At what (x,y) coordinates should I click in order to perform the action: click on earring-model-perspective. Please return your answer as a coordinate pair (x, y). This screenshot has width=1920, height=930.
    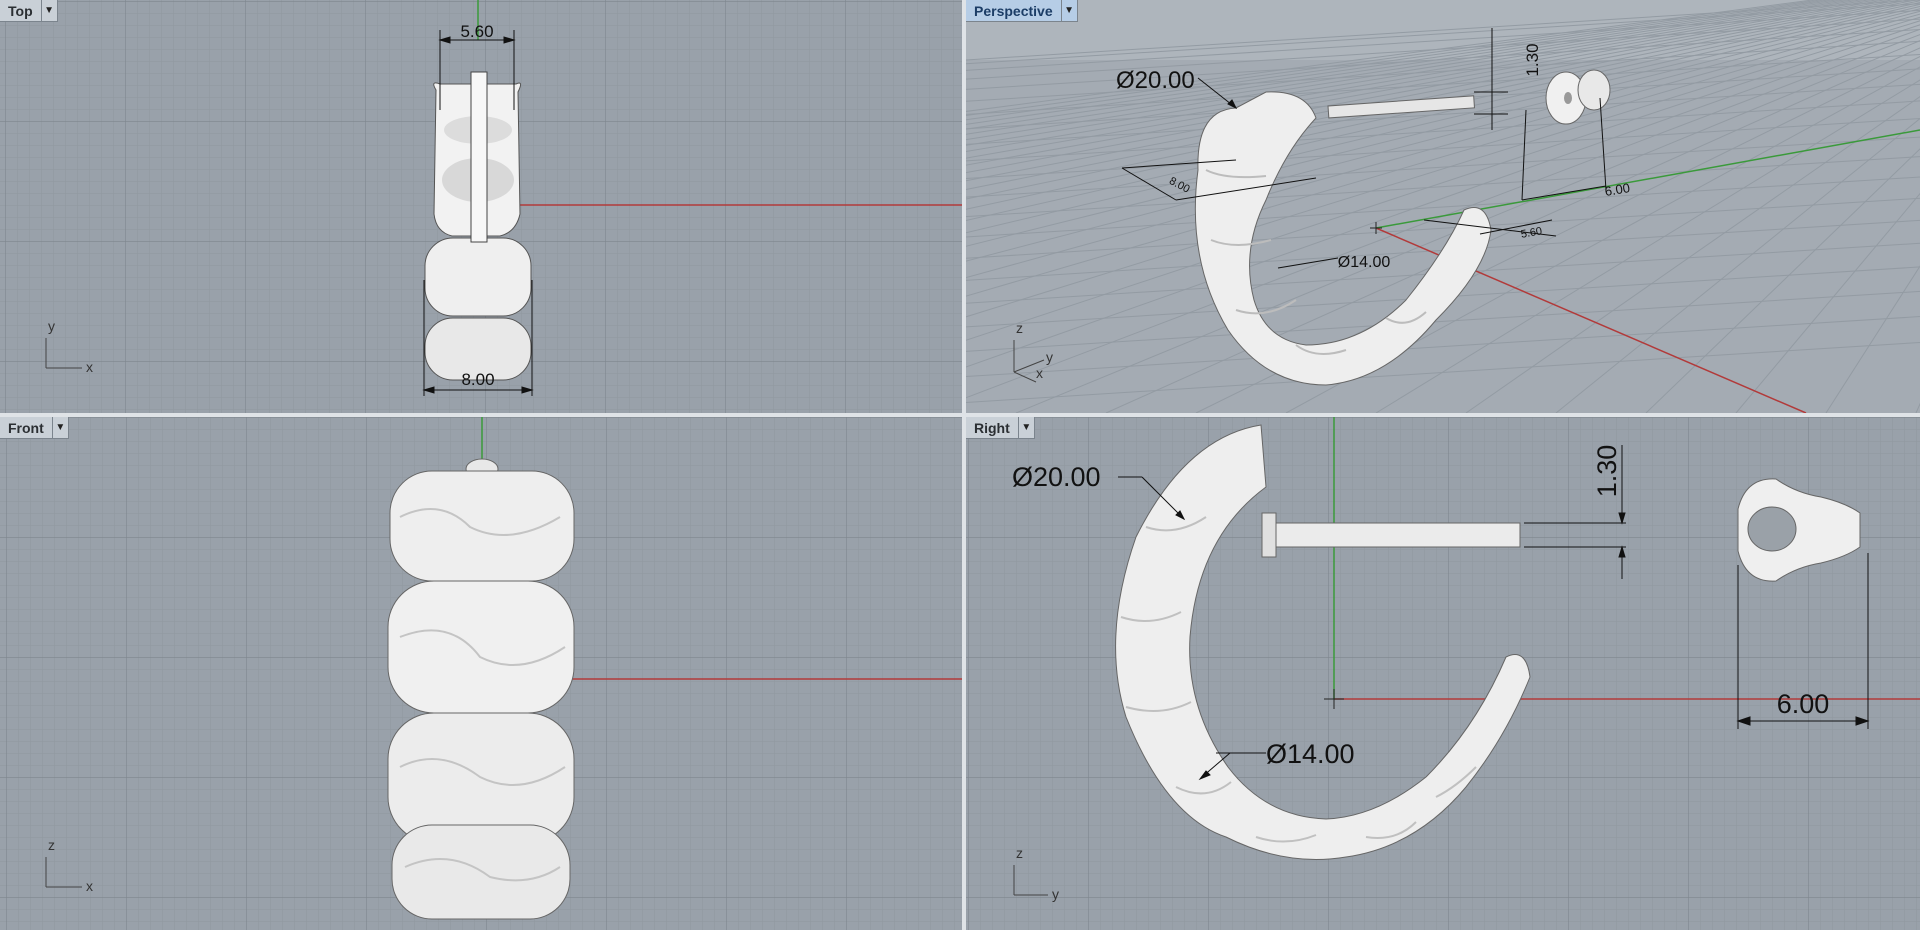
    Looking at the image, I should click on (1402, 227).